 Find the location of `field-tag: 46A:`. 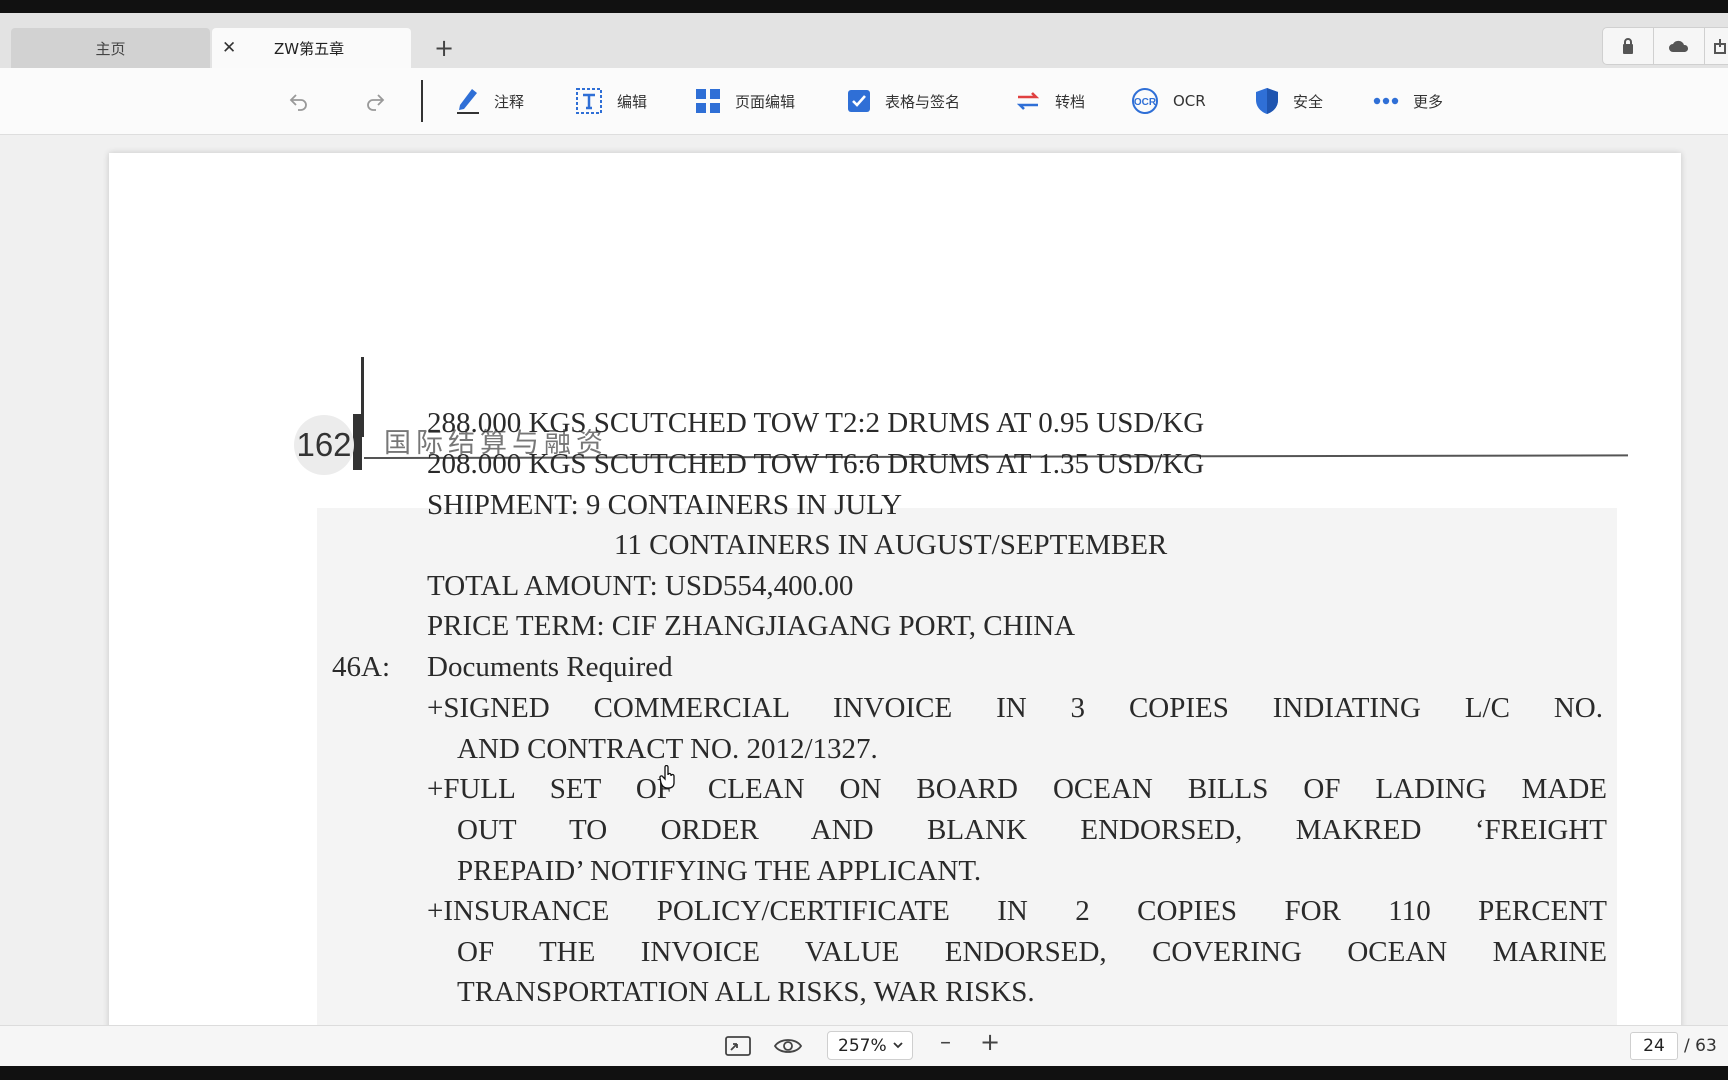

field-tag: 46A: is located at coordinates (361, 667).